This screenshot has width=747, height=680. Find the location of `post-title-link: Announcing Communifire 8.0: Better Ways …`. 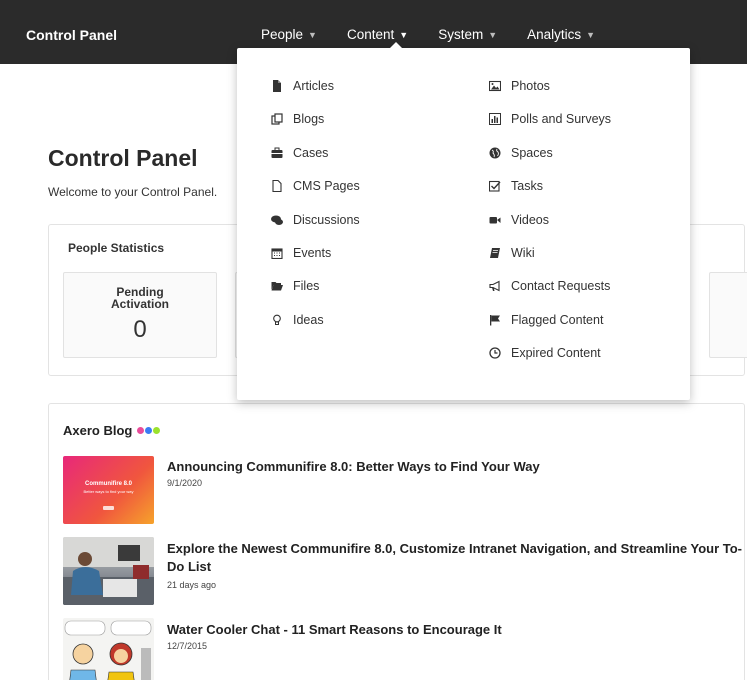

post-title-link: Announcing Communifire 8.0: Better Ways … is located at coordinates (454, 467).